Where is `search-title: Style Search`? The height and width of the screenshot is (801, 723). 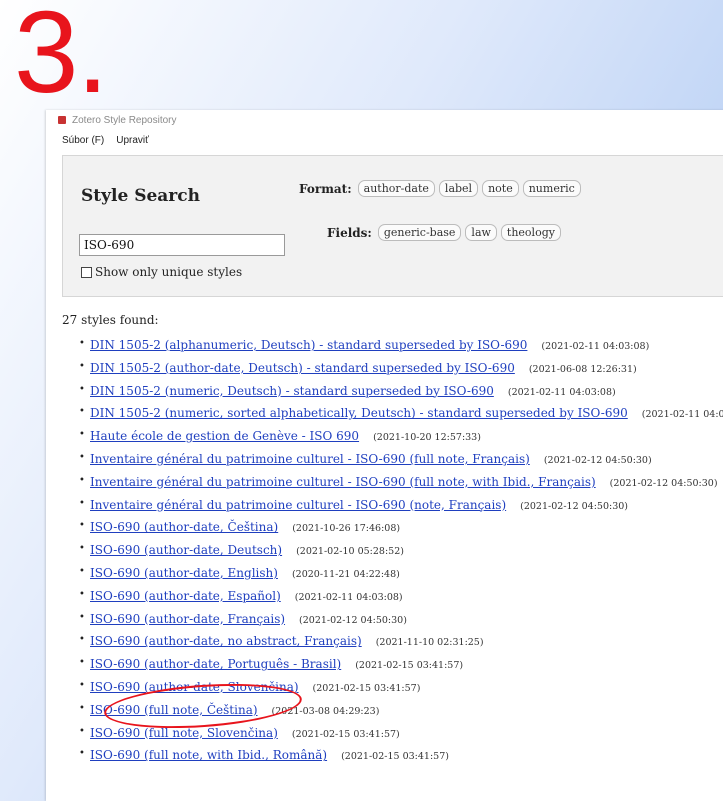 search-title: Style Search is located at coordinates (140, 196).